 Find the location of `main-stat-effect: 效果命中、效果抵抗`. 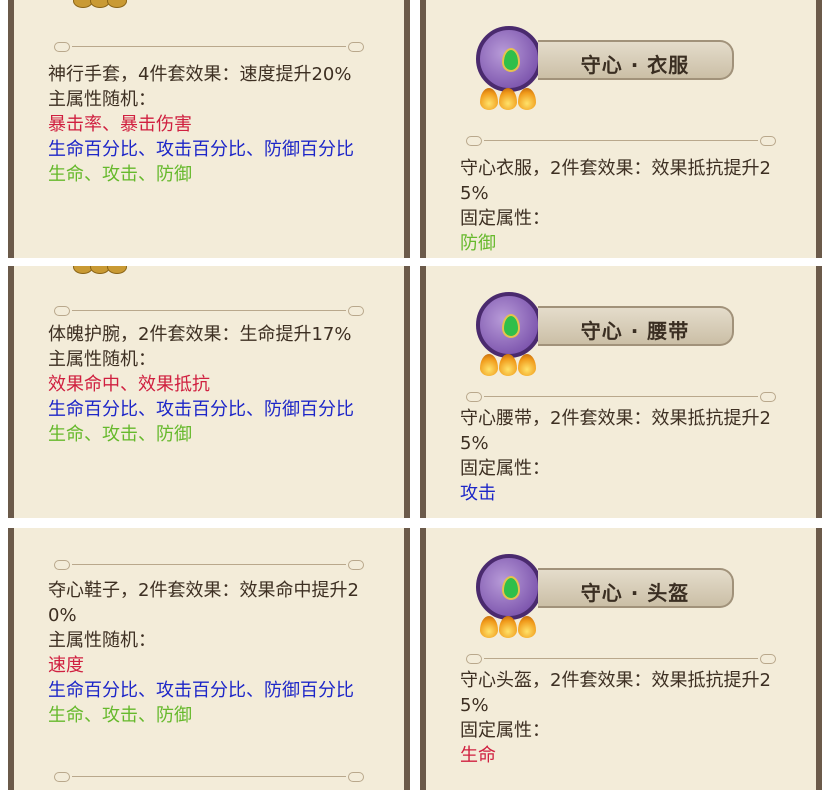

main-stat-effect: 效果命中、效果抵抗 is located at coordinates (129, 384).